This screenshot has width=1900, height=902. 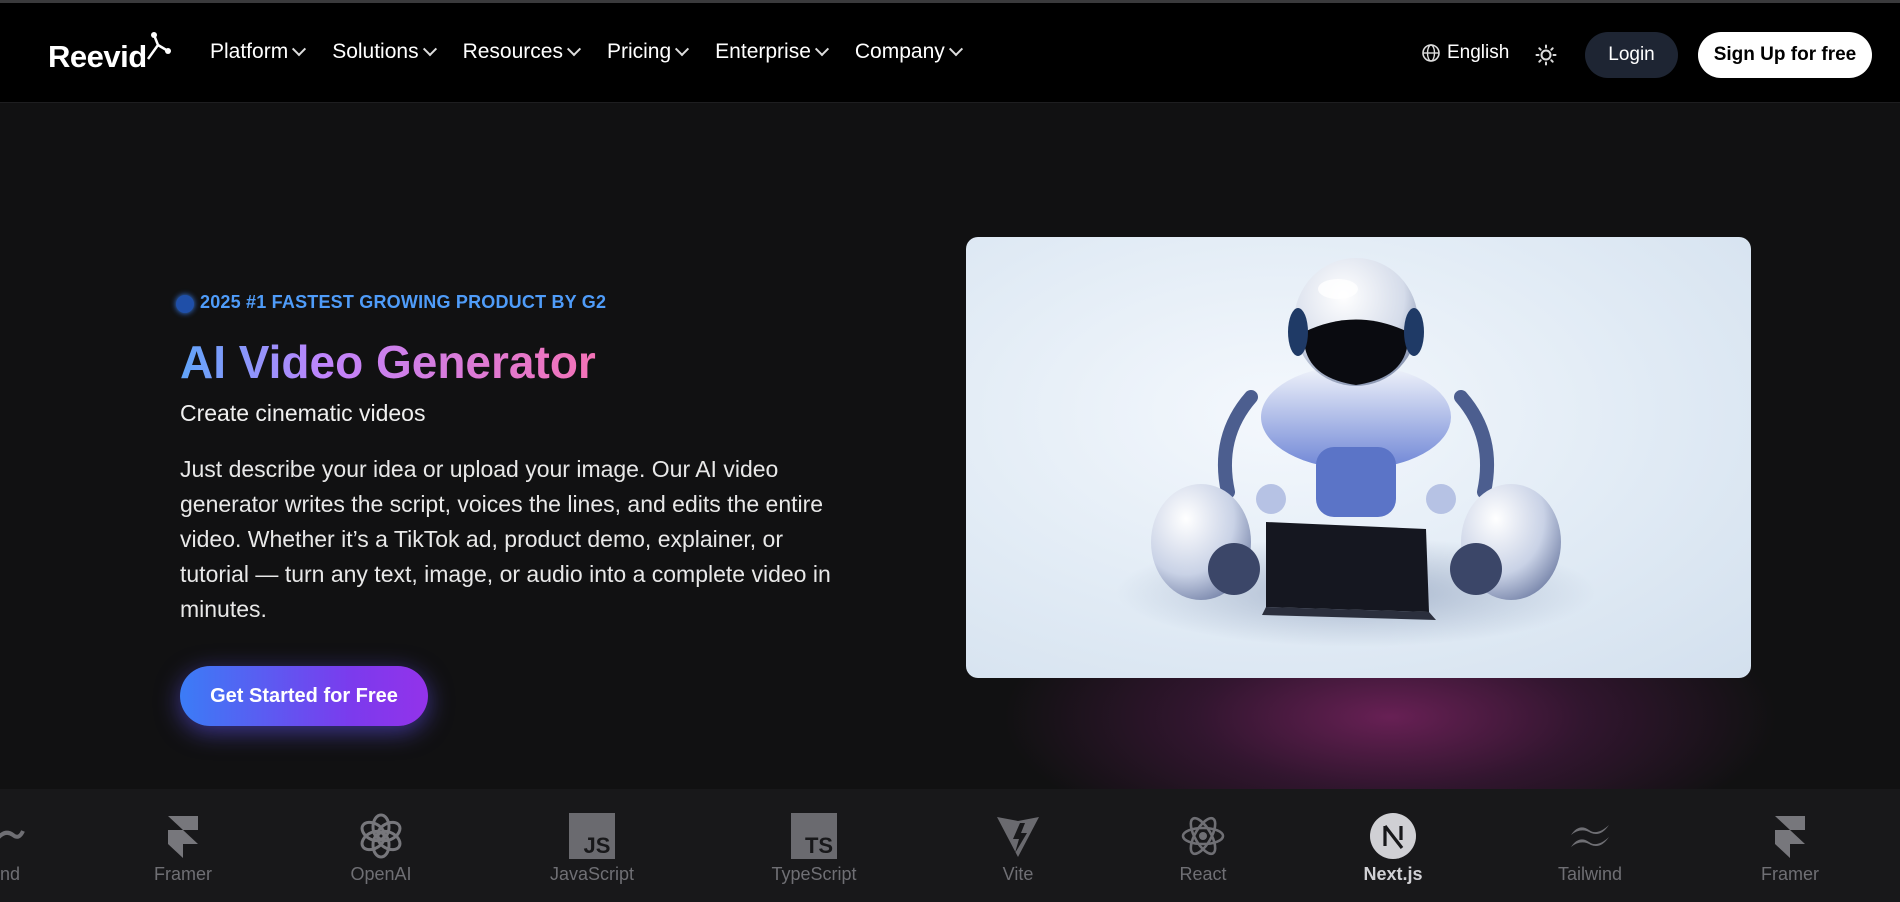 What do you see at coordinates (1393, 874) in the screenshot?
I see `tech-logo-label: Next.js` at bounding box center [1393, 874].